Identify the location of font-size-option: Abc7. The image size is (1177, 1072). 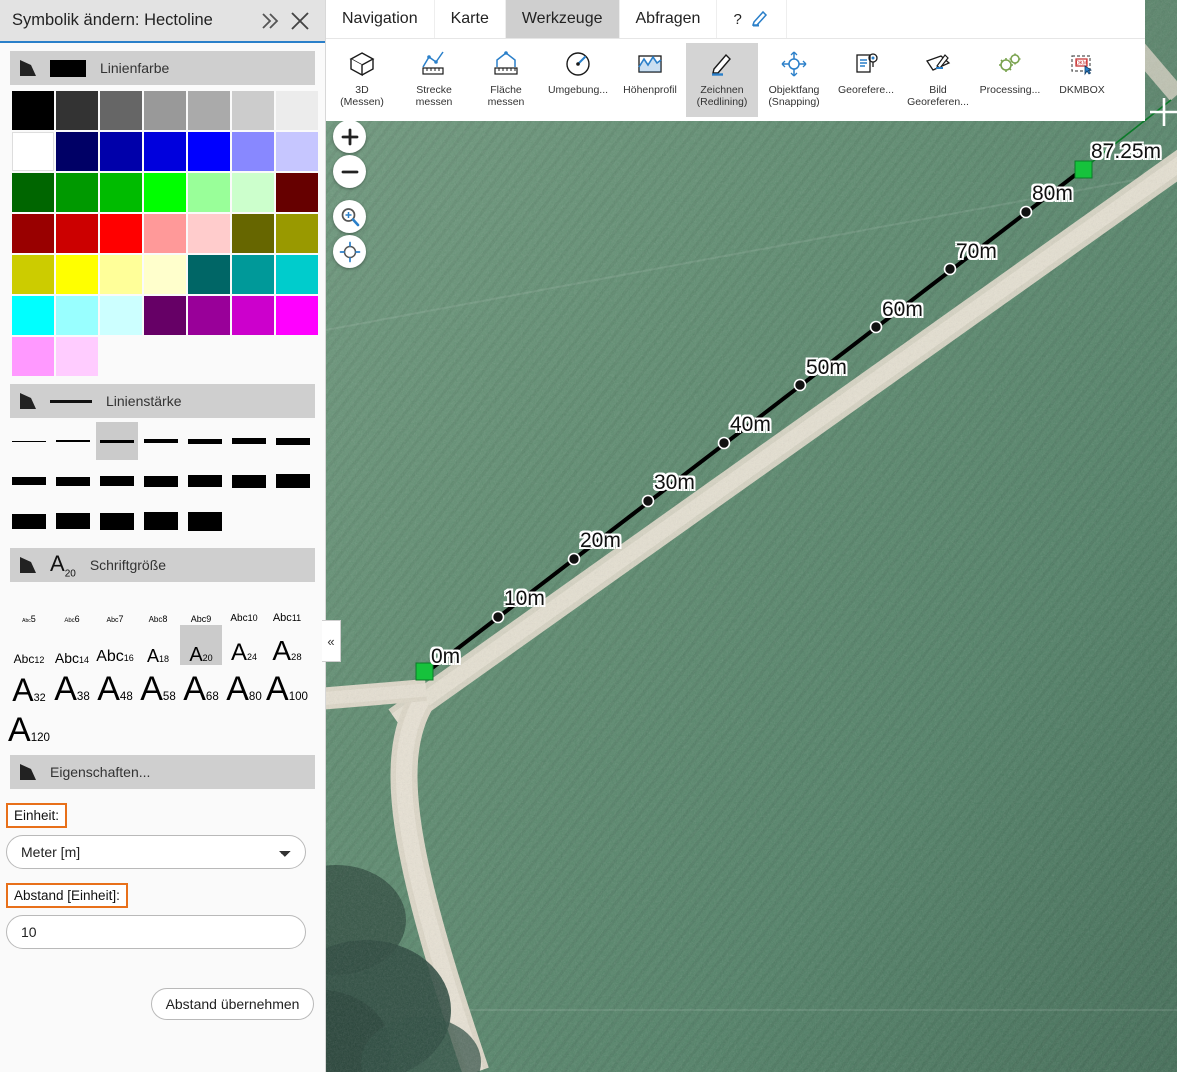
(115, 604).